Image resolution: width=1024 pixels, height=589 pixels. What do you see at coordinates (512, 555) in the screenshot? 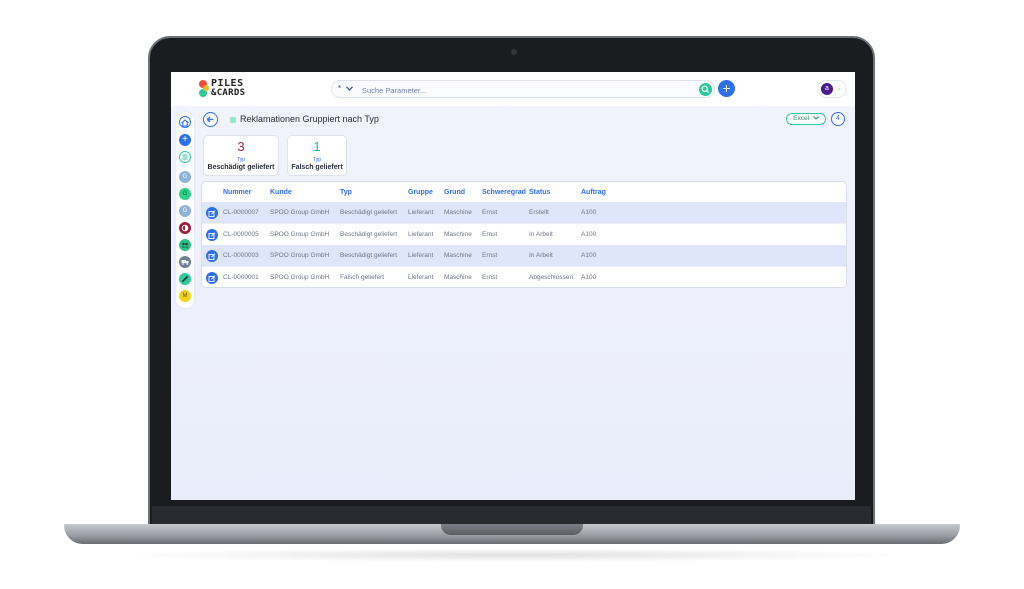
I see `laptop-shadow` at bounding box center [512, 555].